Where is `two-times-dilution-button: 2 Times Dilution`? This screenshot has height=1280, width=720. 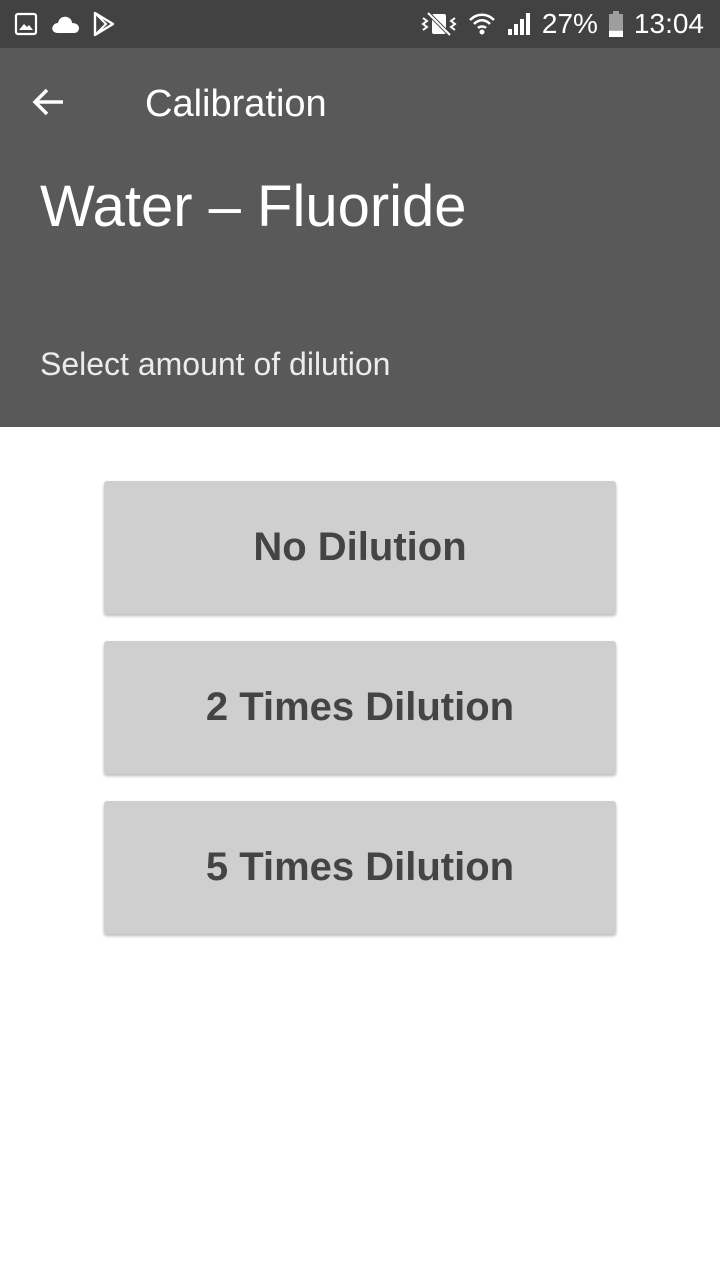
two-times-dilution-button: 2 Times Dilution is located at coordinates (360, 707).